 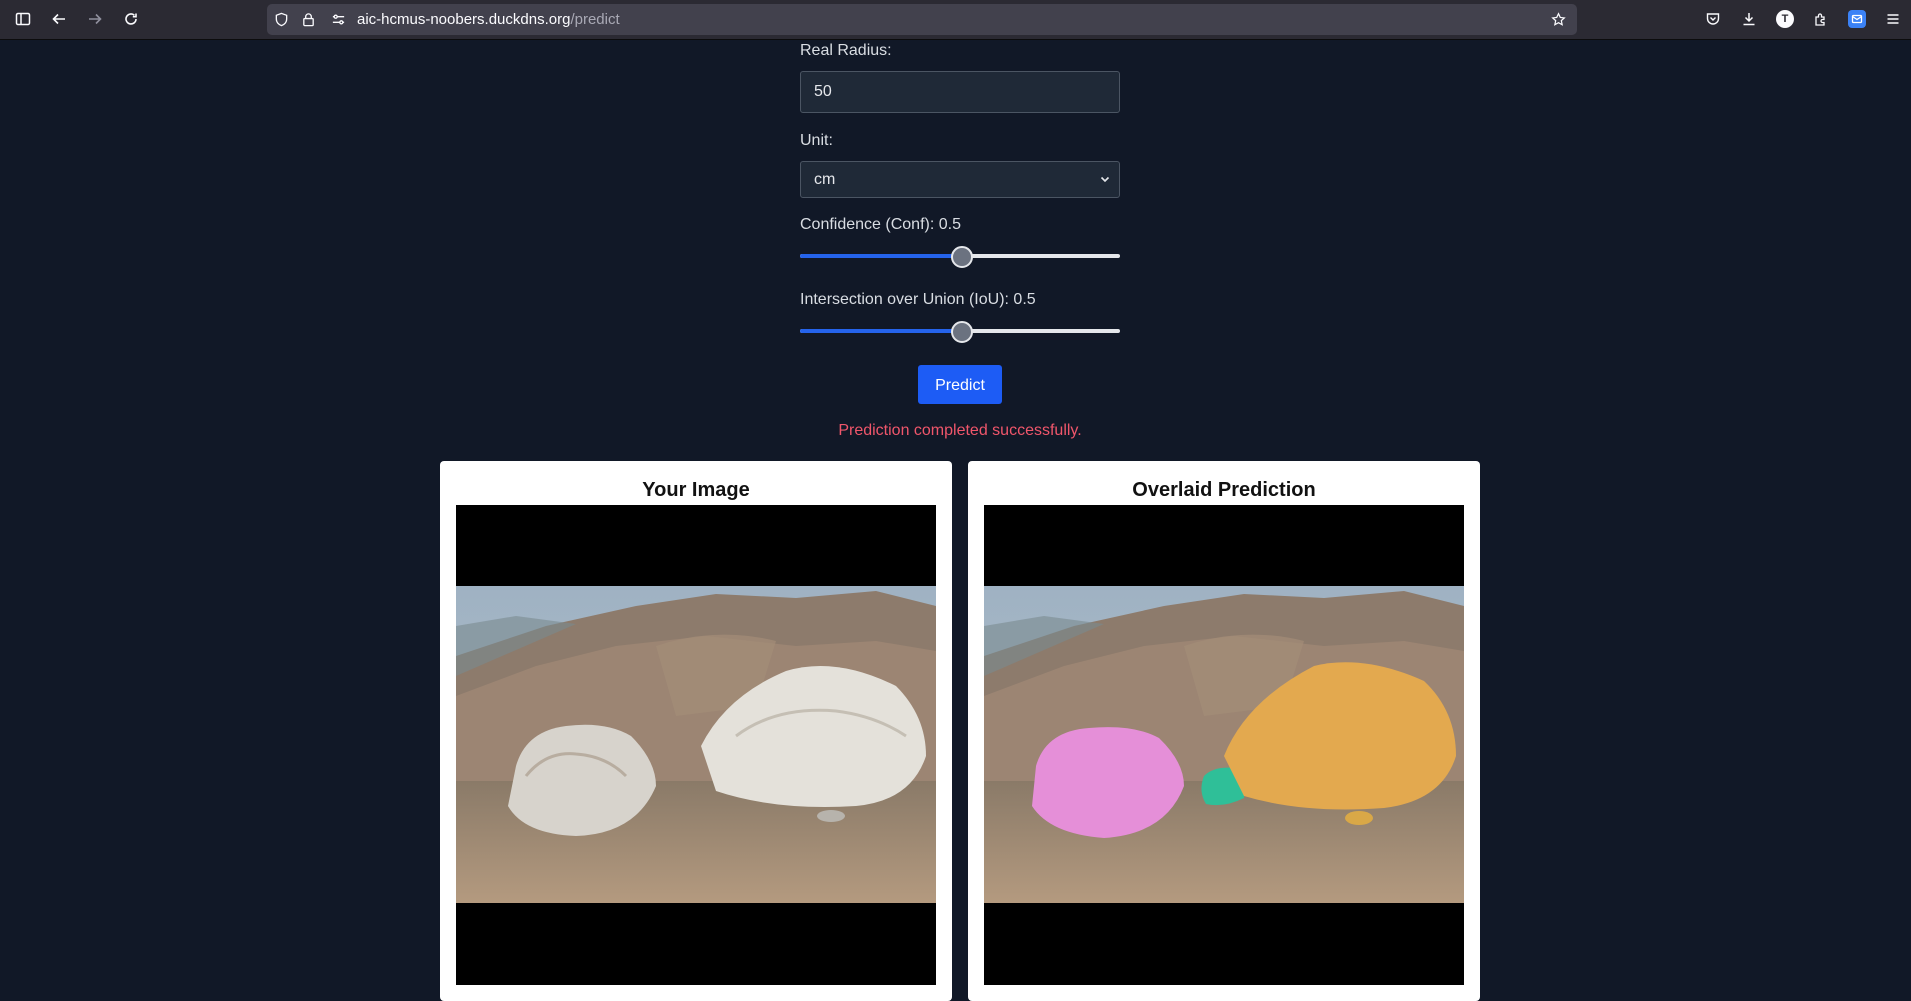 What do you see at coordinates (816, 140) in the screenshot?
I see `unit-label: Unit:` at bounding box center [816, 140].